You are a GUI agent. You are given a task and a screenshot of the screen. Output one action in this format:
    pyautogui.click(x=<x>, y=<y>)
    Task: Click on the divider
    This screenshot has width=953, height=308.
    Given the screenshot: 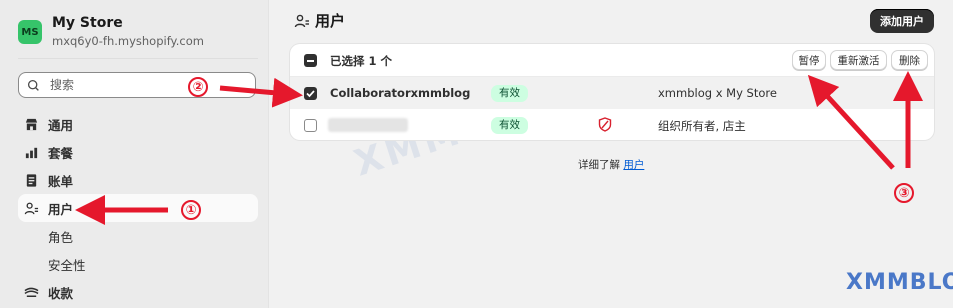 What is the action you would take?
    pyautogui.click(x=138, y=58)
    